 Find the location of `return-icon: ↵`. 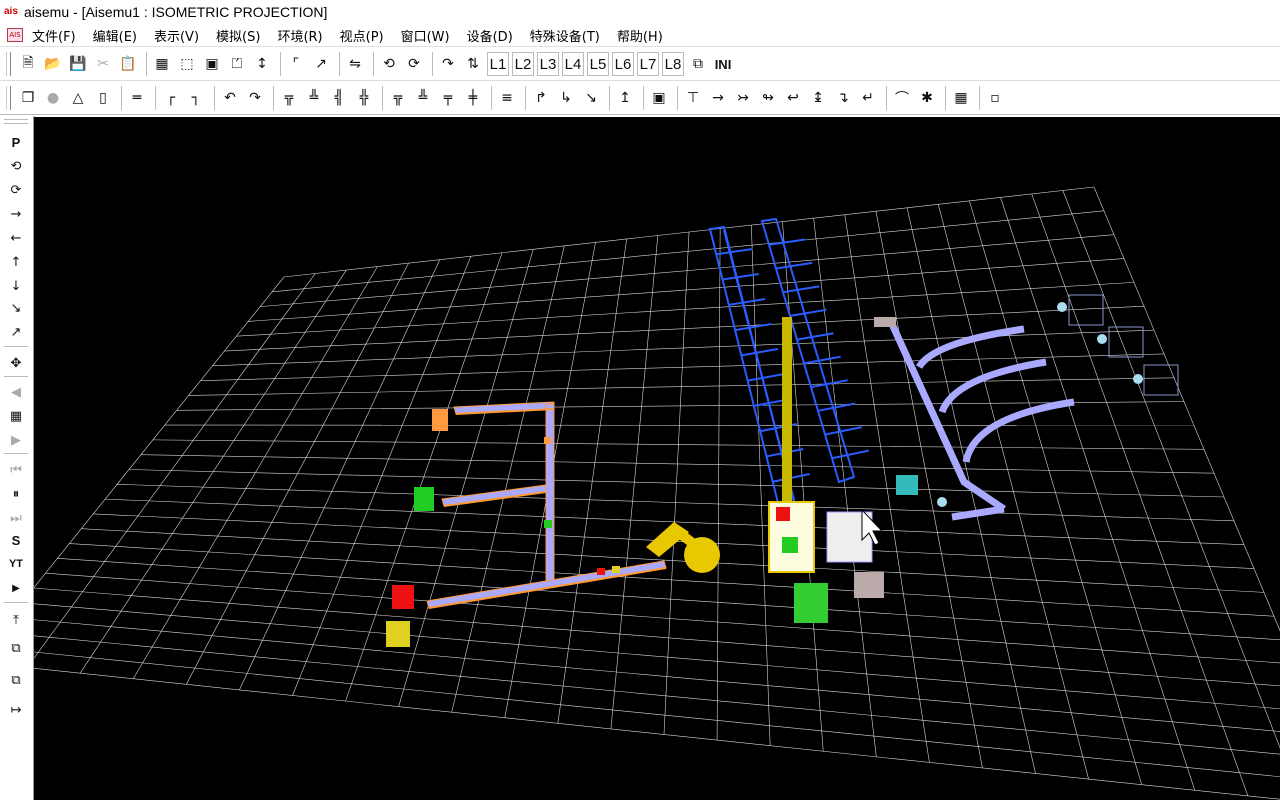

return-icon: ↵ is located at coordinates (868, 98).